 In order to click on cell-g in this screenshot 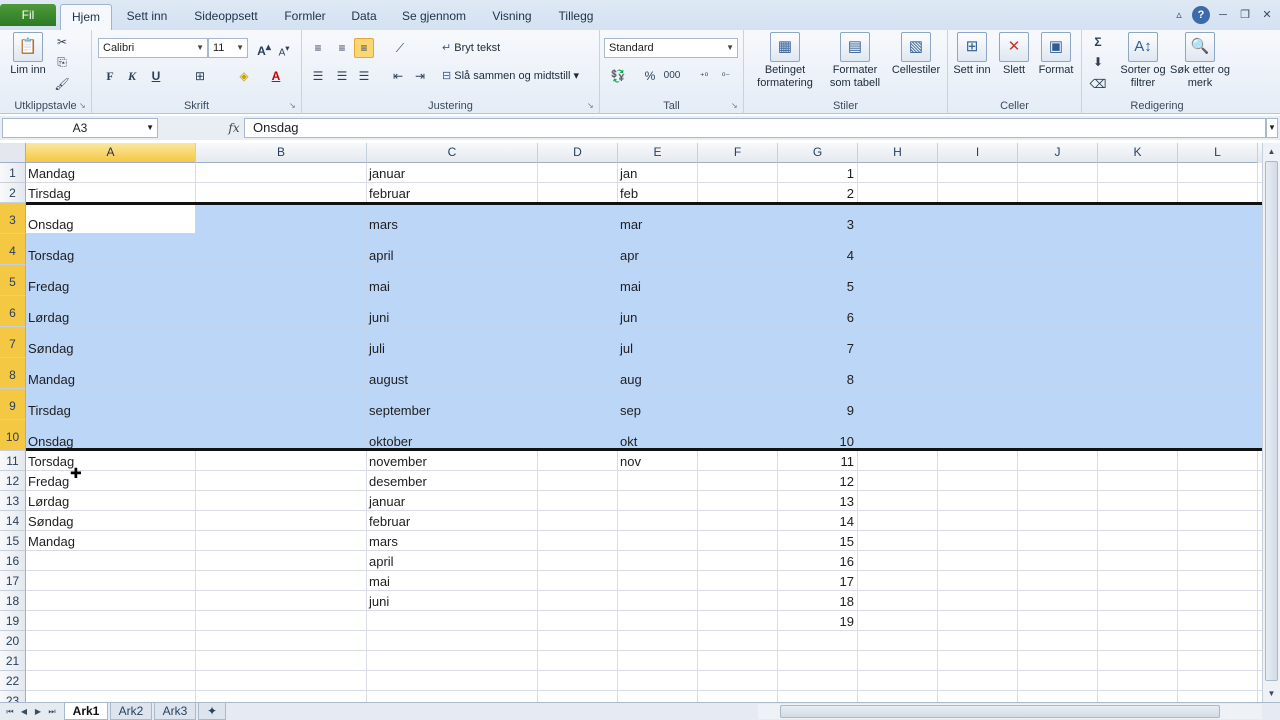, I will do `click(818, 680)`.